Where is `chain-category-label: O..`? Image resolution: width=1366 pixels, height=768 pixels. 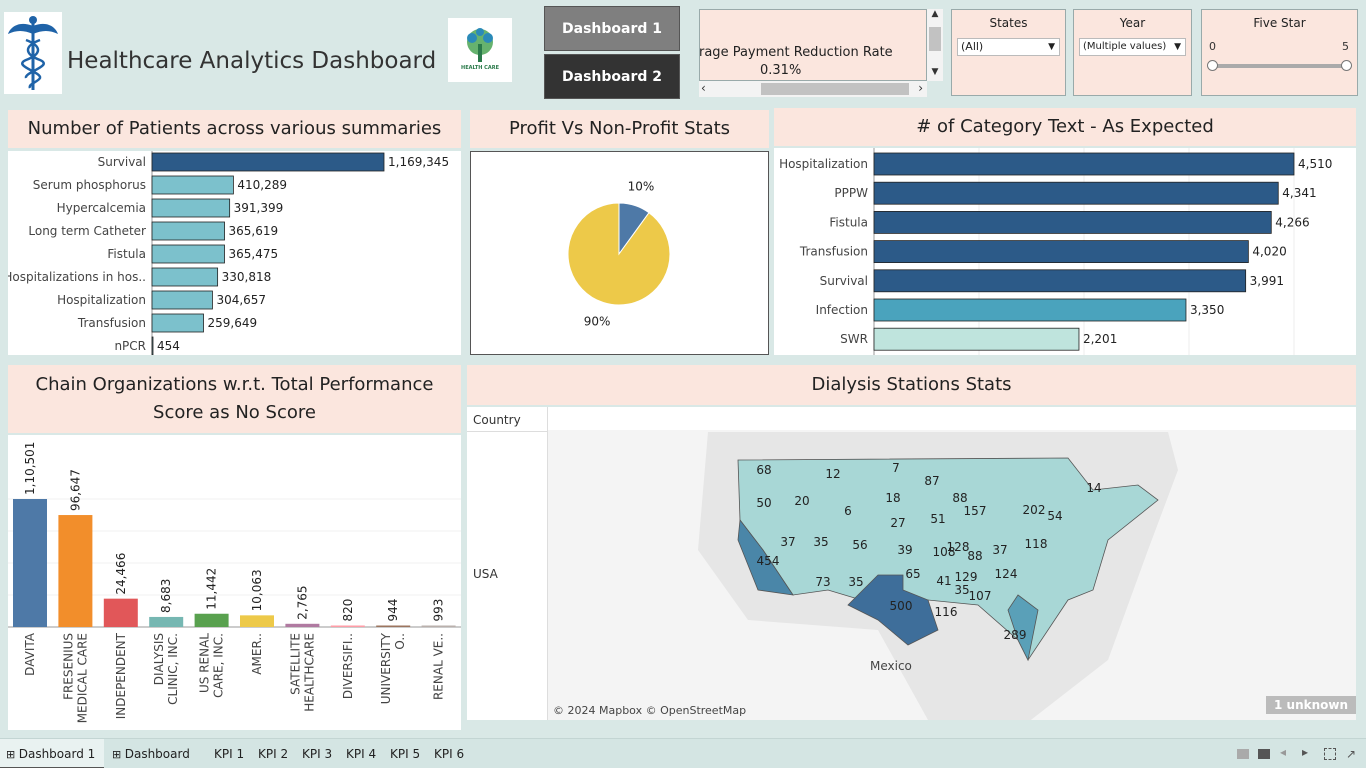
chain-category-label: O.. is located at coordinates (400, 641).